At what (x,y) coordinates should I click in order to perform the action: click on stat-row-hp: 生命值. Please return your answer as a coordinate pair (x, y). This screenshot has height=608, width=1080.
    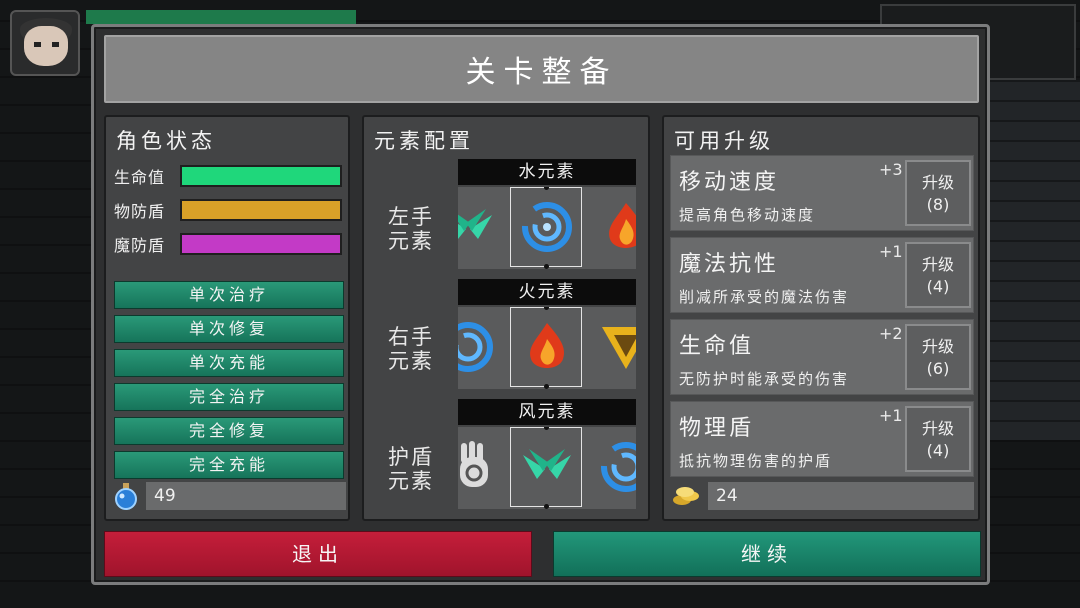
    Looking at the image, I should click on (228, 176).